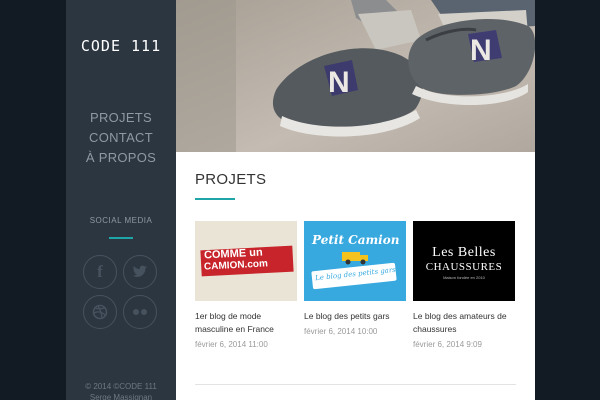  What do you see at coordinates (121, 238) in the screenshot?
I see `social-divider` at bounding box center [121, 238].